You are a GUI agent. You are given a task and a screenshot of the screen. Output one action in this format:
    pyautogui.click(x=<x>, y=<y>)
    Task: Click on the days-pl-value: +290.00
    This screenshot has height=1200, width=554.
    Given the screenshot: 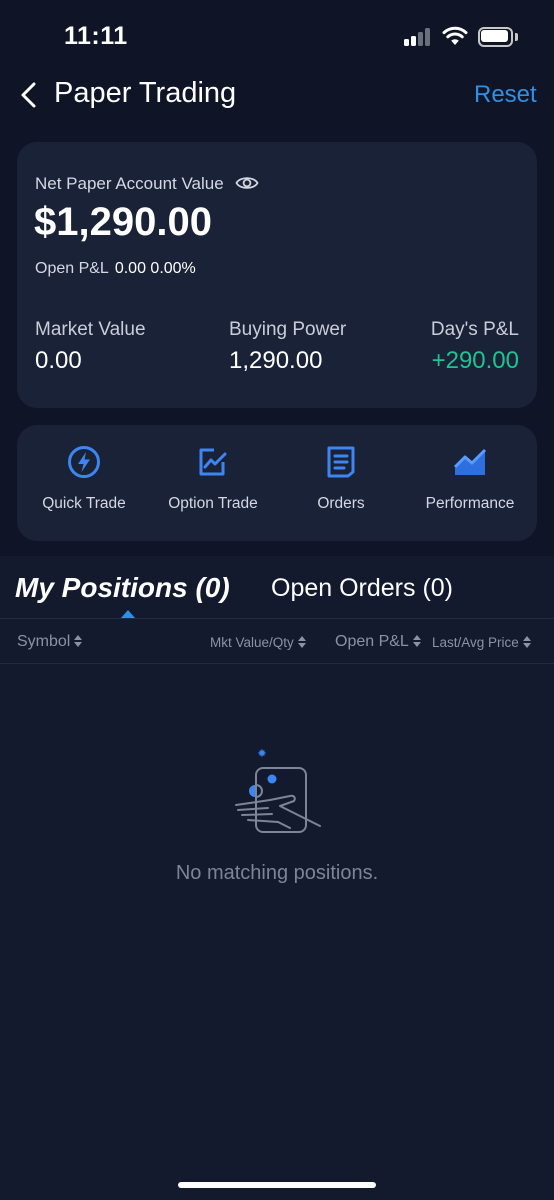 What is the action you would take?
    pyautogui.click(x=475, y=360)
    